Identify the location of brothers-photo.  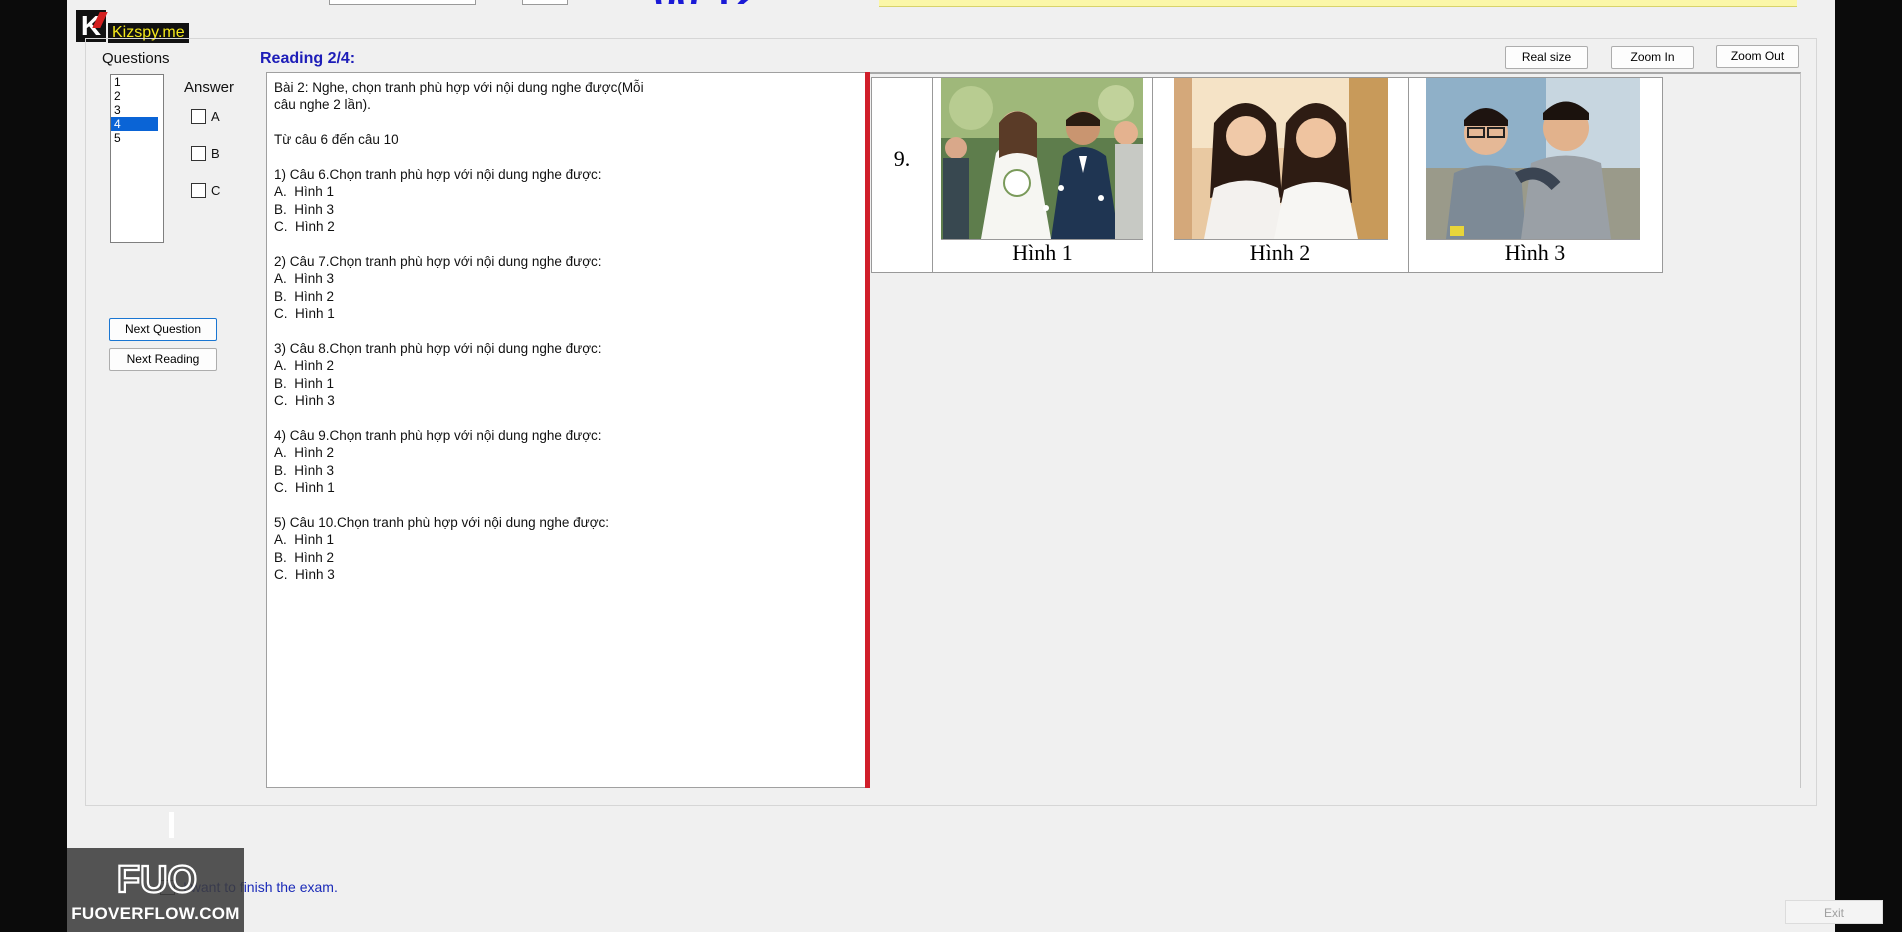
(1533, 159).